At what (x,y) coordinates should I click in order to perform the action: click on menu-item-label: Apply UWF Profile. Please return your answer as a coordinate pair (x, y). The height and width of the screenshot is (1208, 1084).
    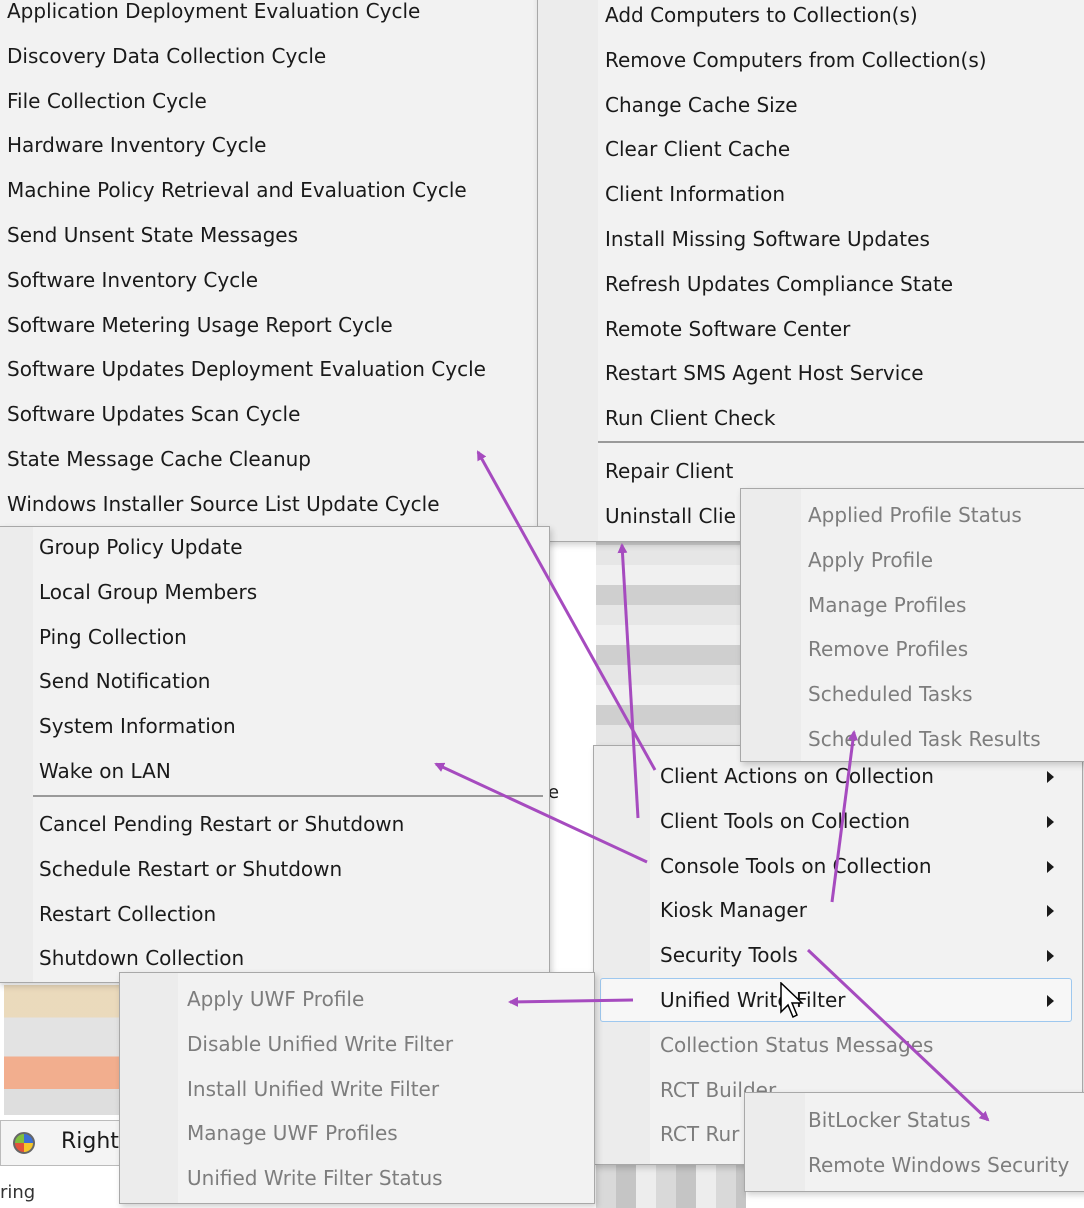
    Looking at the image, I should click on (276, 999).